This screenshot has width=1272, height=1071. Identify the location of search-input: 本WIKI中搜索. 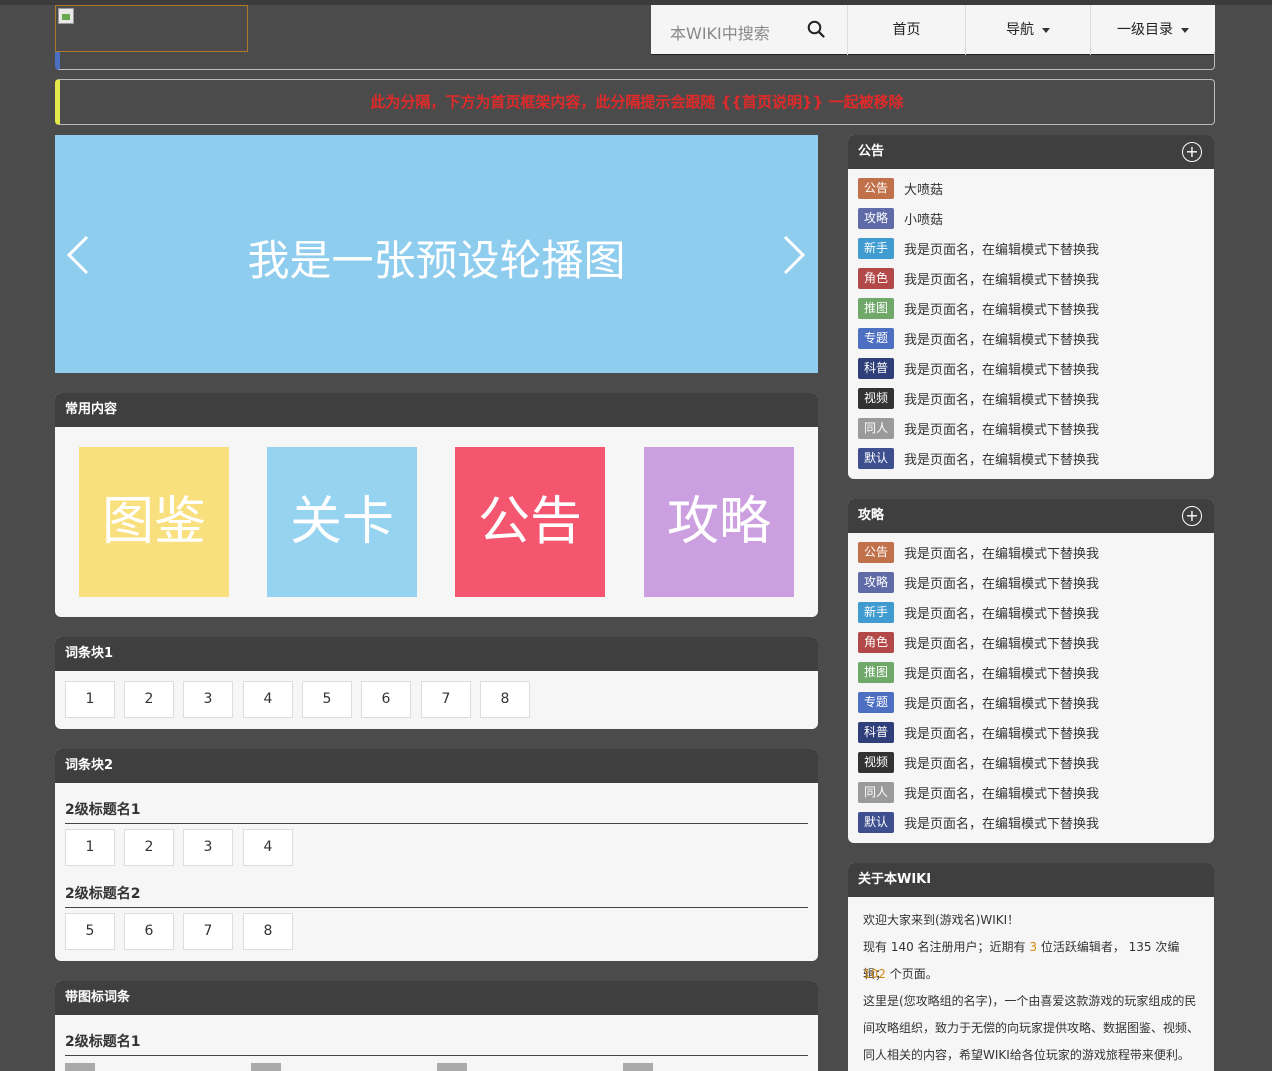
(720, 32).